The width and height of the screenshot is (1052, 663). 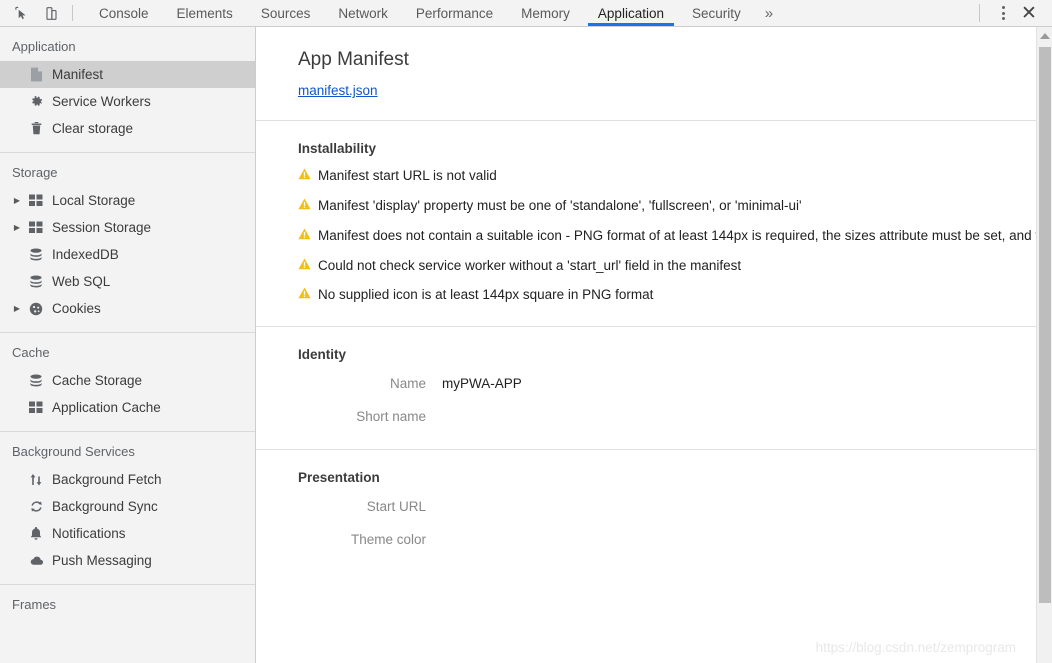 I want to click on sidebar-item-cookies: ▶ Cookies, so click(x=127, y=308).